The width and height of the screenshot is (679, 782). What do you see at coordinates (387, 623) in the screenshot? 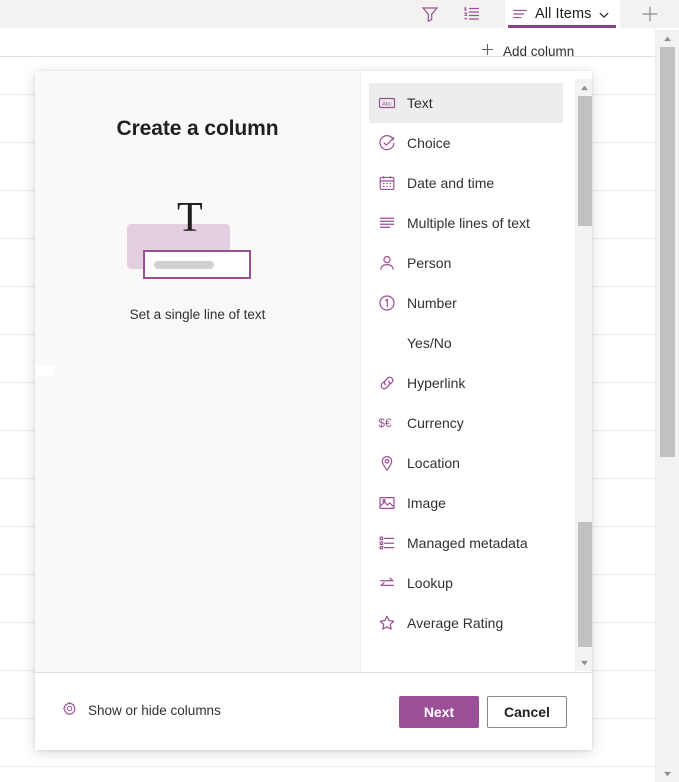
I see `star-icon` at bounding box center [387, 623].